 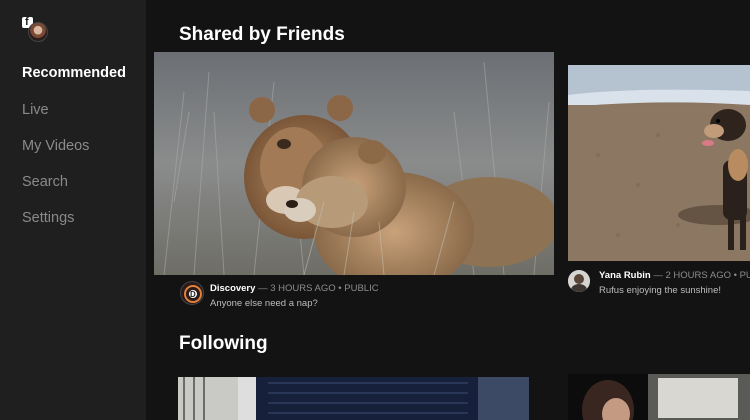 What do you see at coordinates (232, 288) in the screenshot?
I see `video-author: Discovery` at bounding box center [232, 288].